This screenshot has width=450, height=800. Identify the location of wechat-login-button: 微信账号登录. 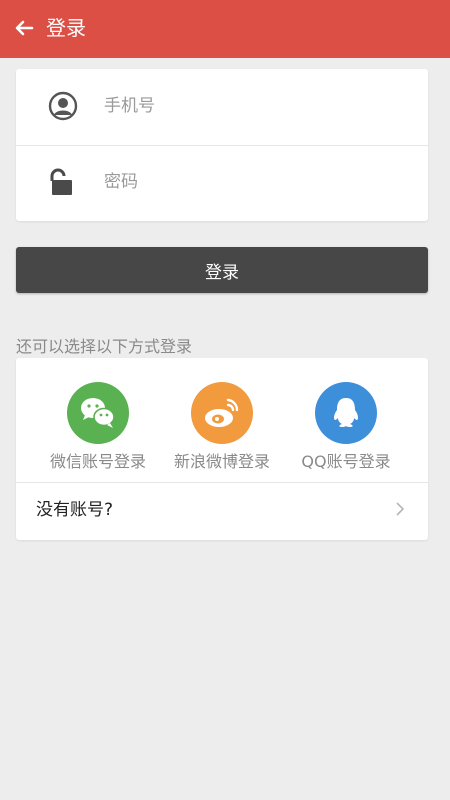
(98, 428).